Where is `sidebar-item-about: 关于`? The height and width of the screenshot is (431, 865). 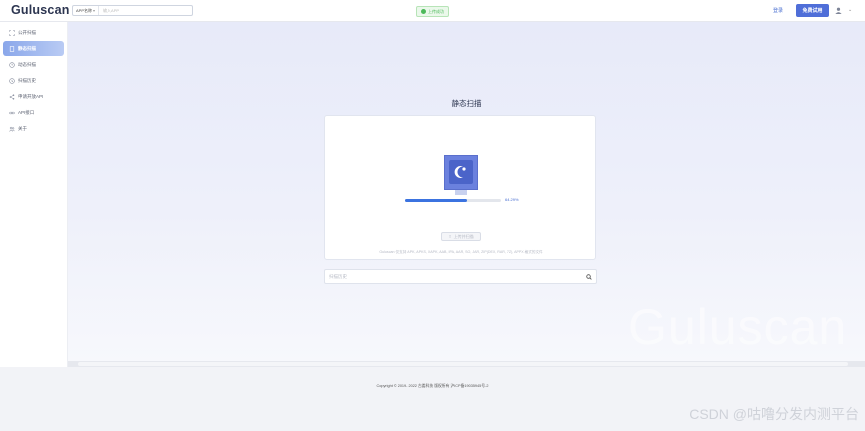 sidebar-item-about: 关于 is located at coordinates (33, 128).